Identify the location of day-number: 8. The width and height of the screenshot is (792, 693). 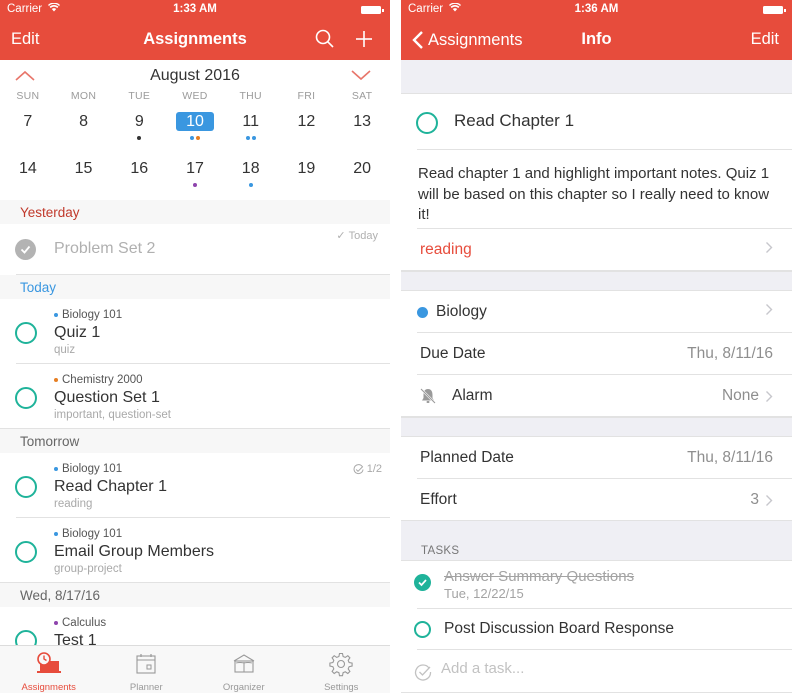
(84, 121).